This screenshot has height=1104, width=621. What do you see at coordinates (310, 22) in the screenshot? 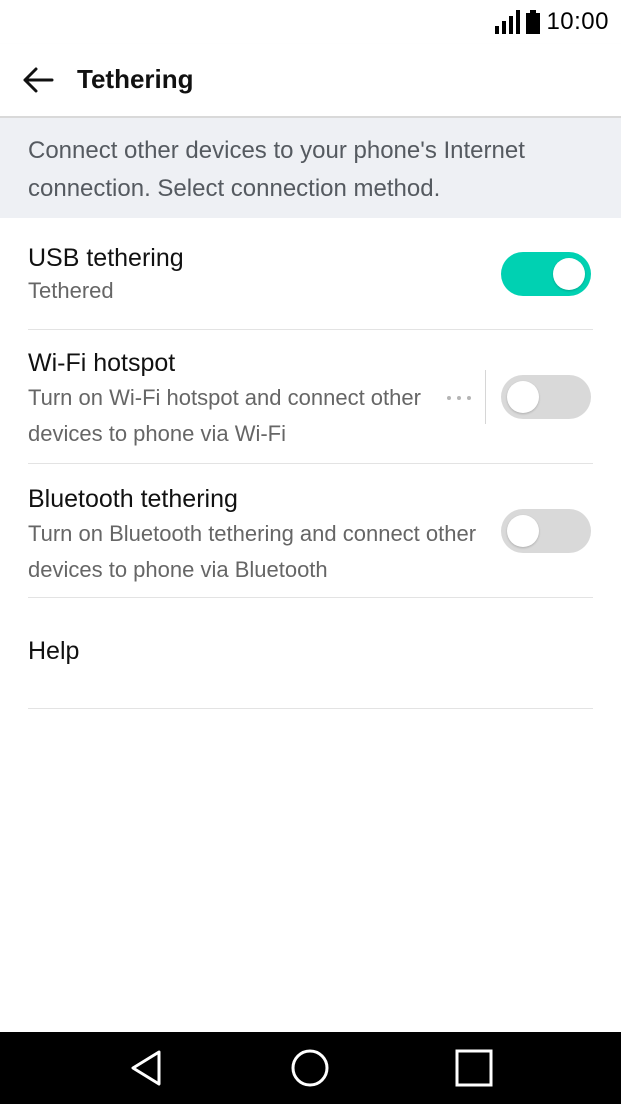
I see `status-bar: 10:00` at bounding box center [310, 22].